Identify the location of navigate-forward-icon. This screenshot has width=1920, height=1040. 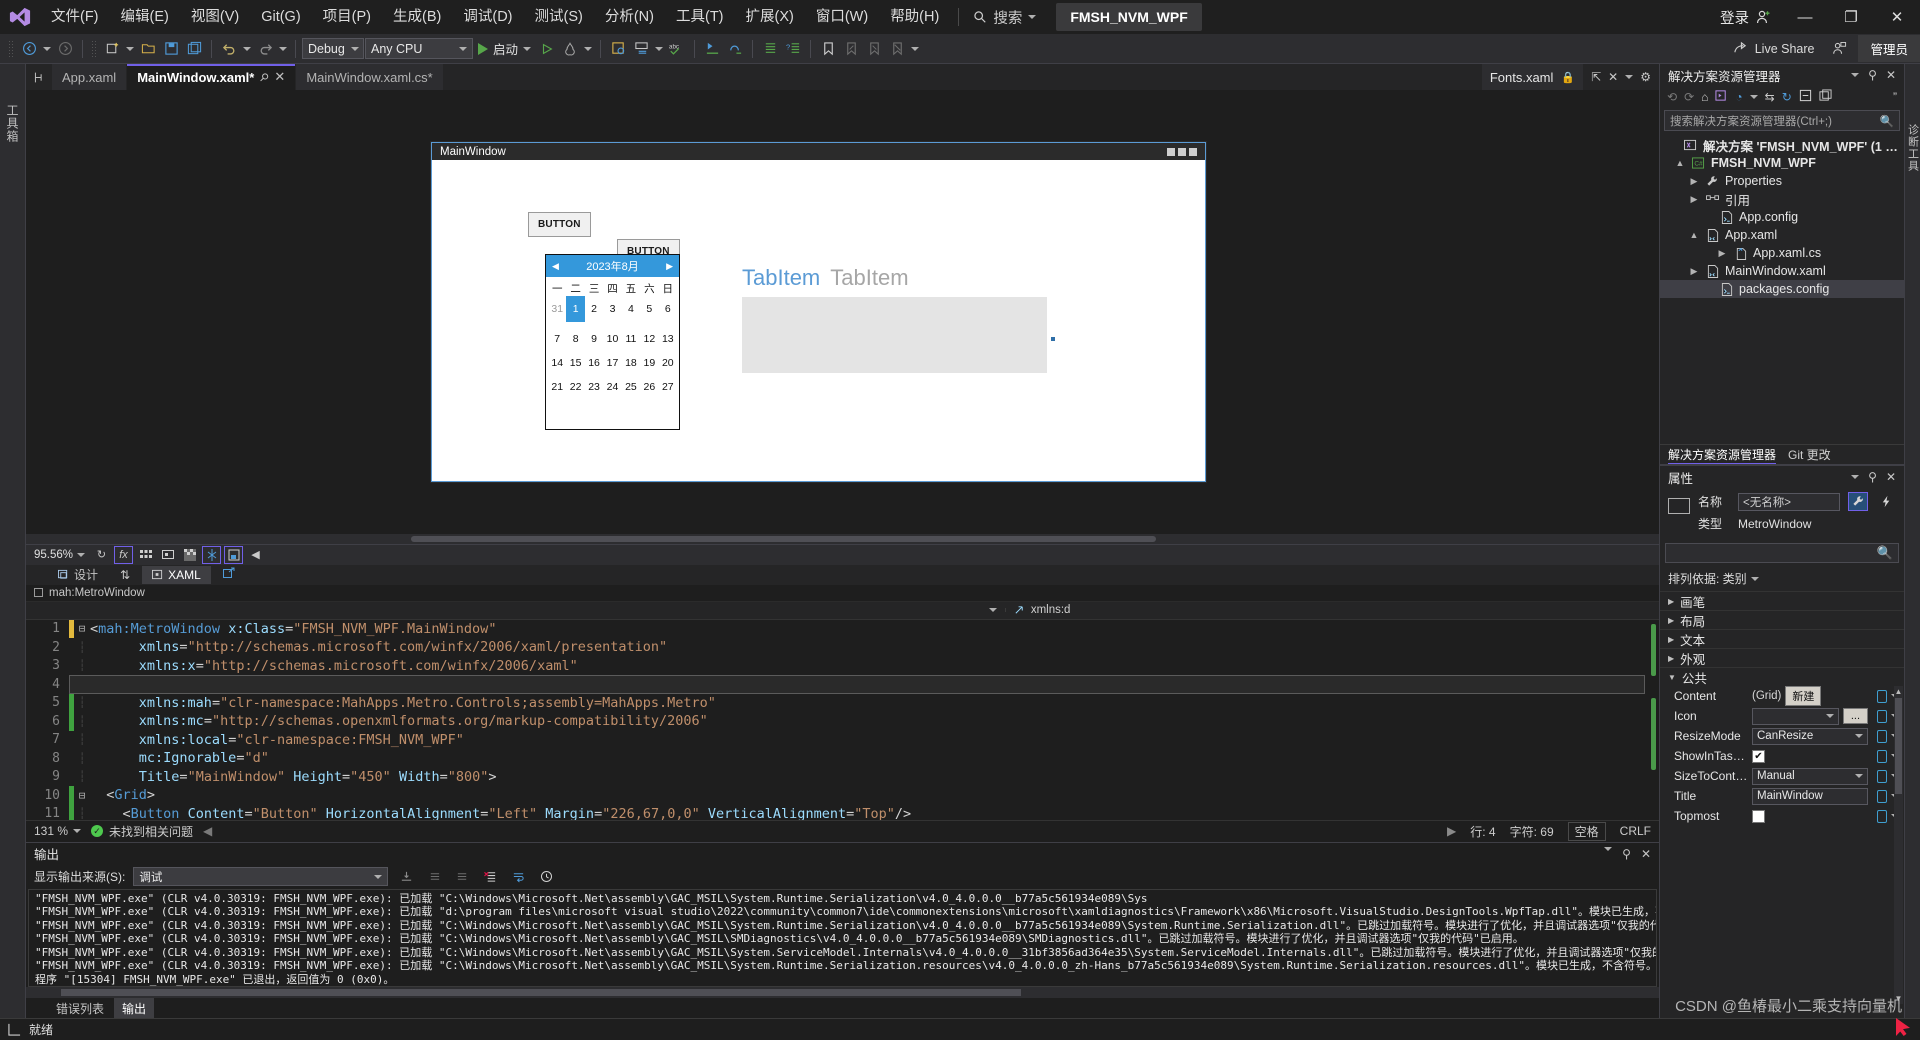
(65, 49).